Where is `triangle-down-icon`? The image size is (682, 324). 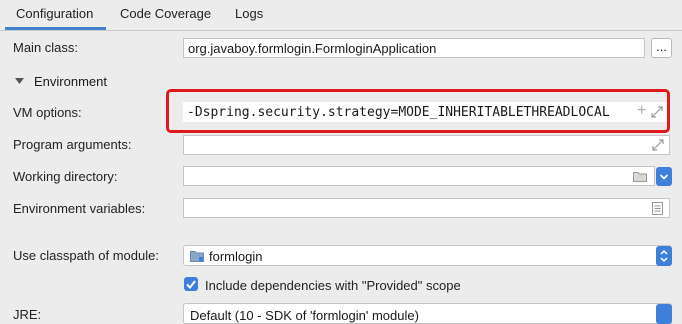 triangle-down-icon is located at coordinates (19, 81).